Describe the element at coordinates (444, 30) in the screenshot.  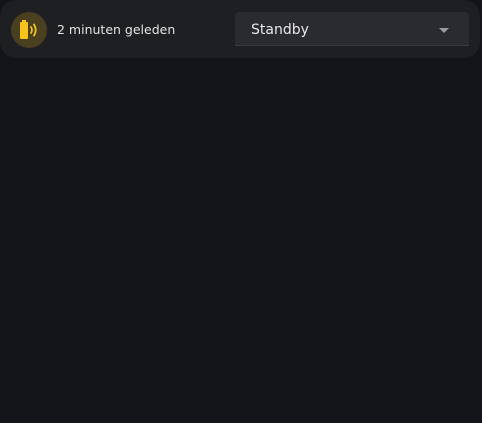
I see `menu-down-icon` at that location.